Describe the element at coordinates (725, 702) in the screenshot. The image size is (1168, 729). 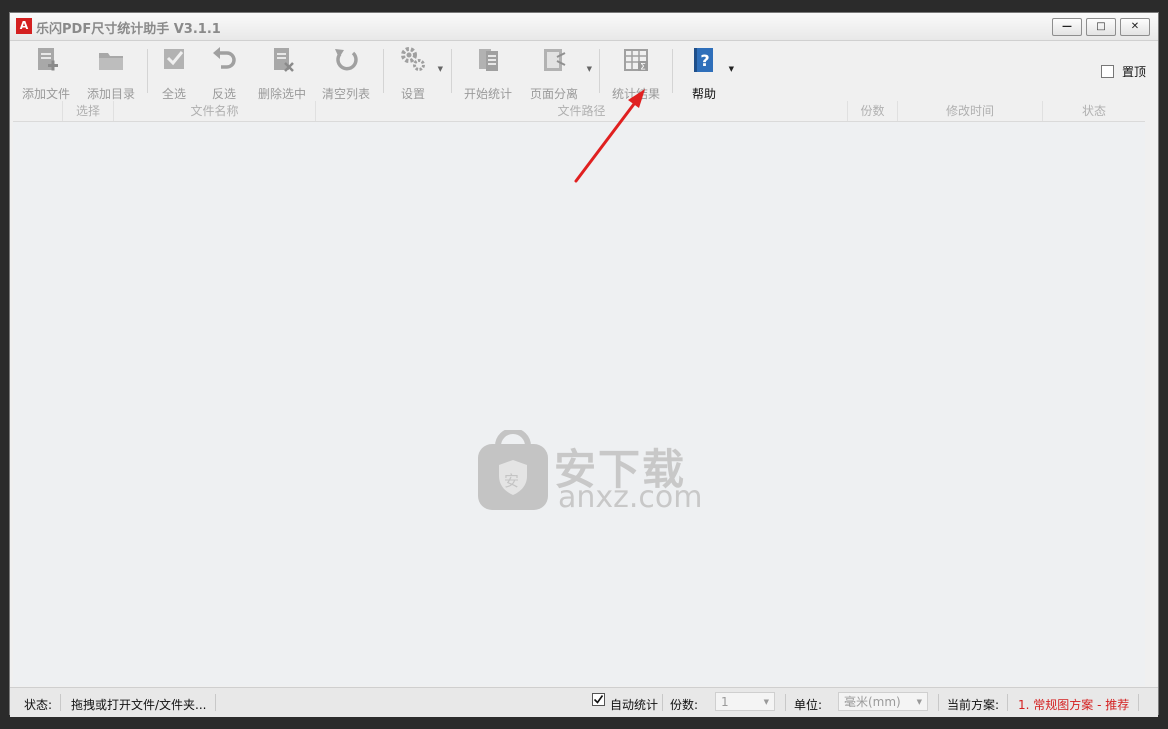
I see `copies-value: 1` at that location.